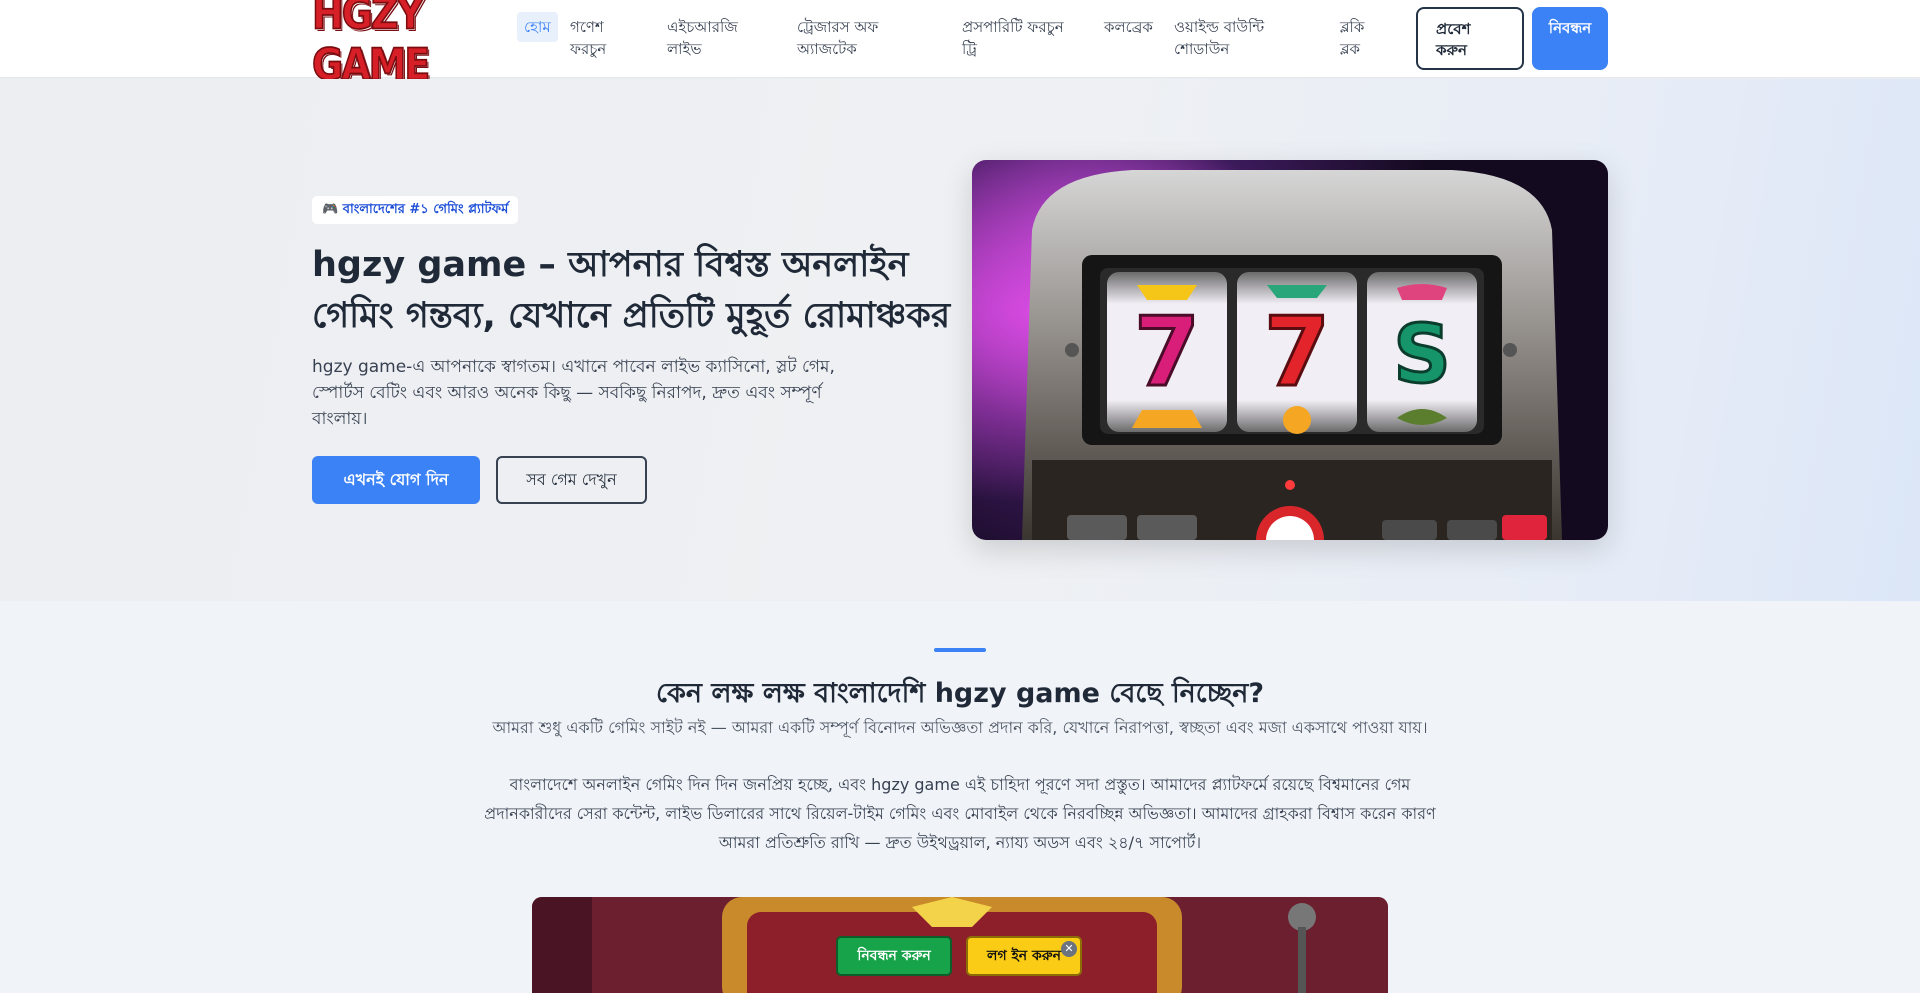  I want to click on nav-item-home: হোম, so click(537, 27).